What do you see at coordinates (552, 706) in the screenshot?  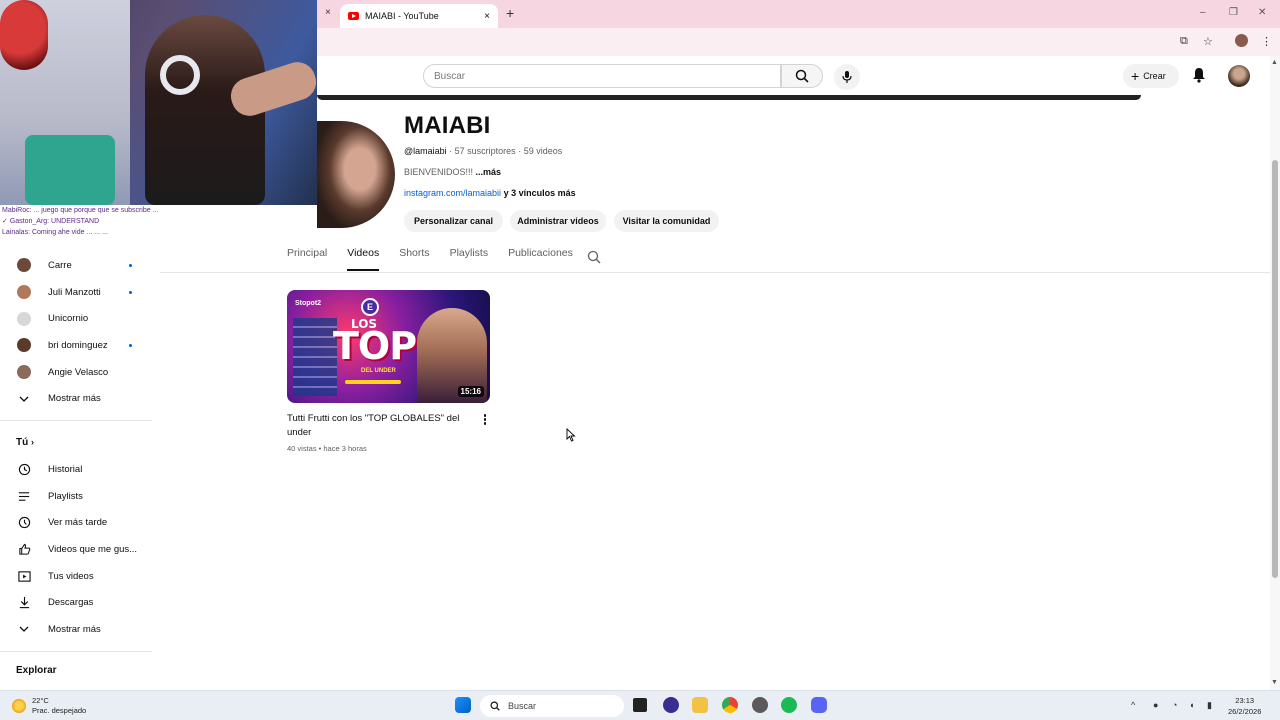 I see `taskbar-search: Buscar` at bounding box center [552, 706].